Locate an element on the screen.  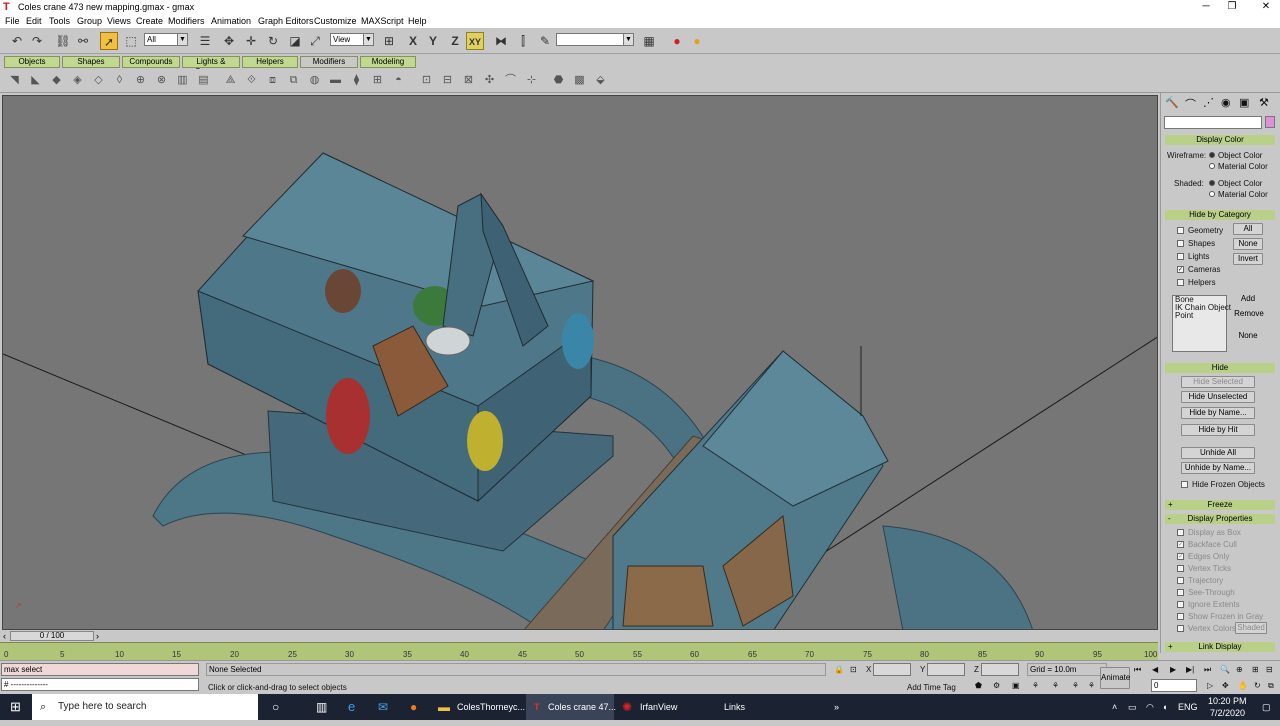
restrict-x-icon: X is located at coordinates (413, 41).